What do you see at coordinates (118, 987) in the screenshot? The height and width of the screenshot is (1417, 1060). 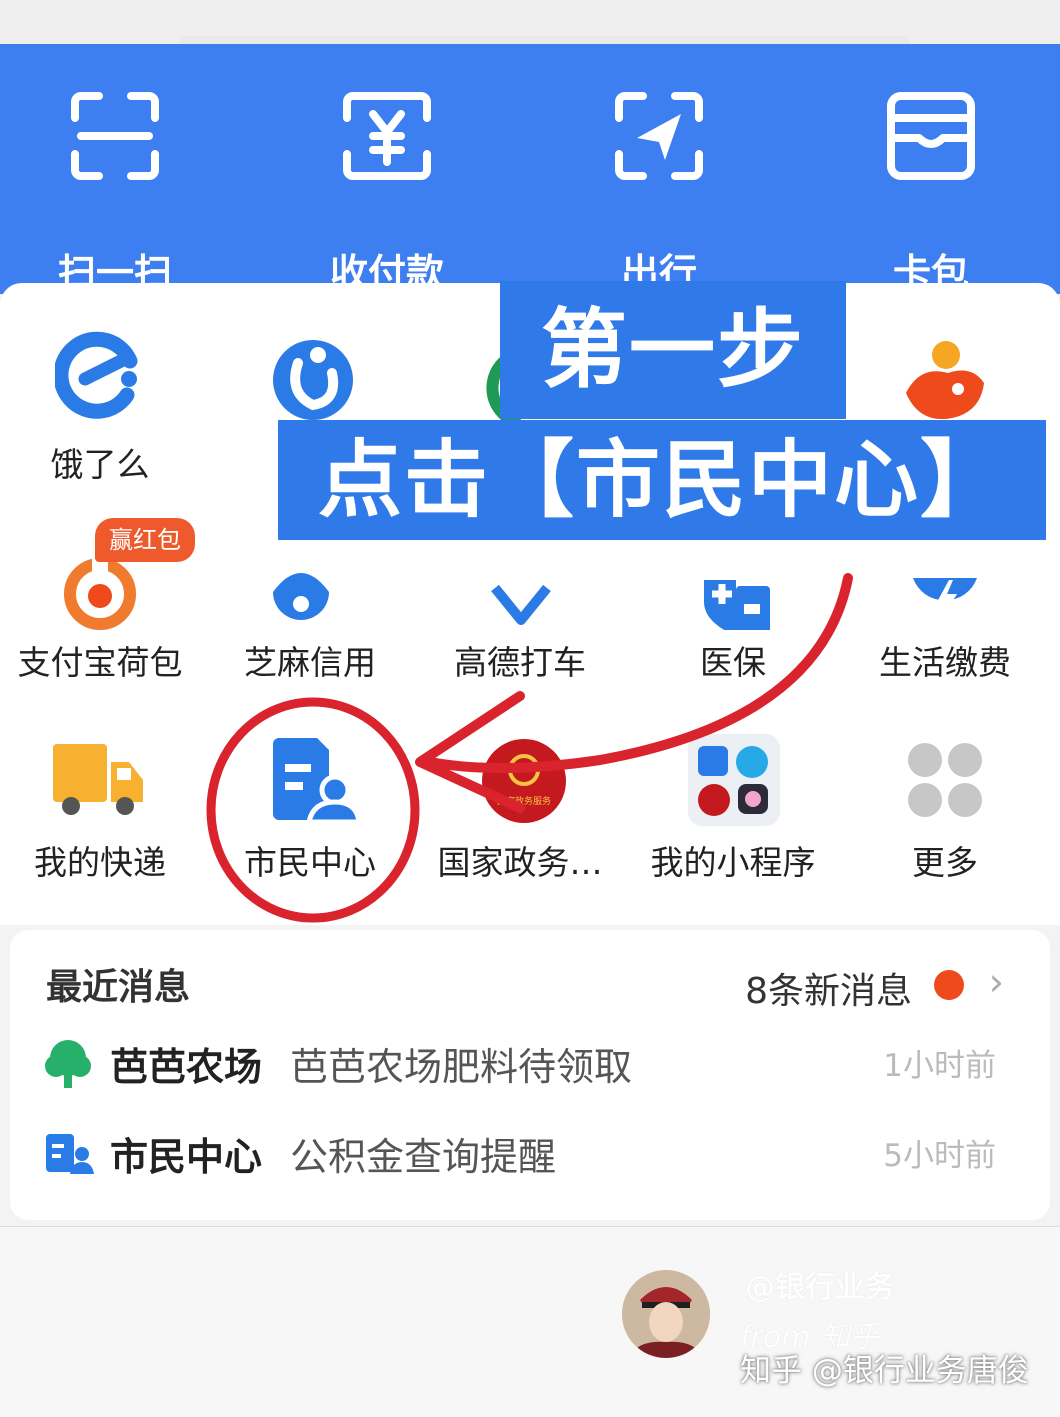 I see `messages-title: 最近消息` at bounding box center [118, 987].